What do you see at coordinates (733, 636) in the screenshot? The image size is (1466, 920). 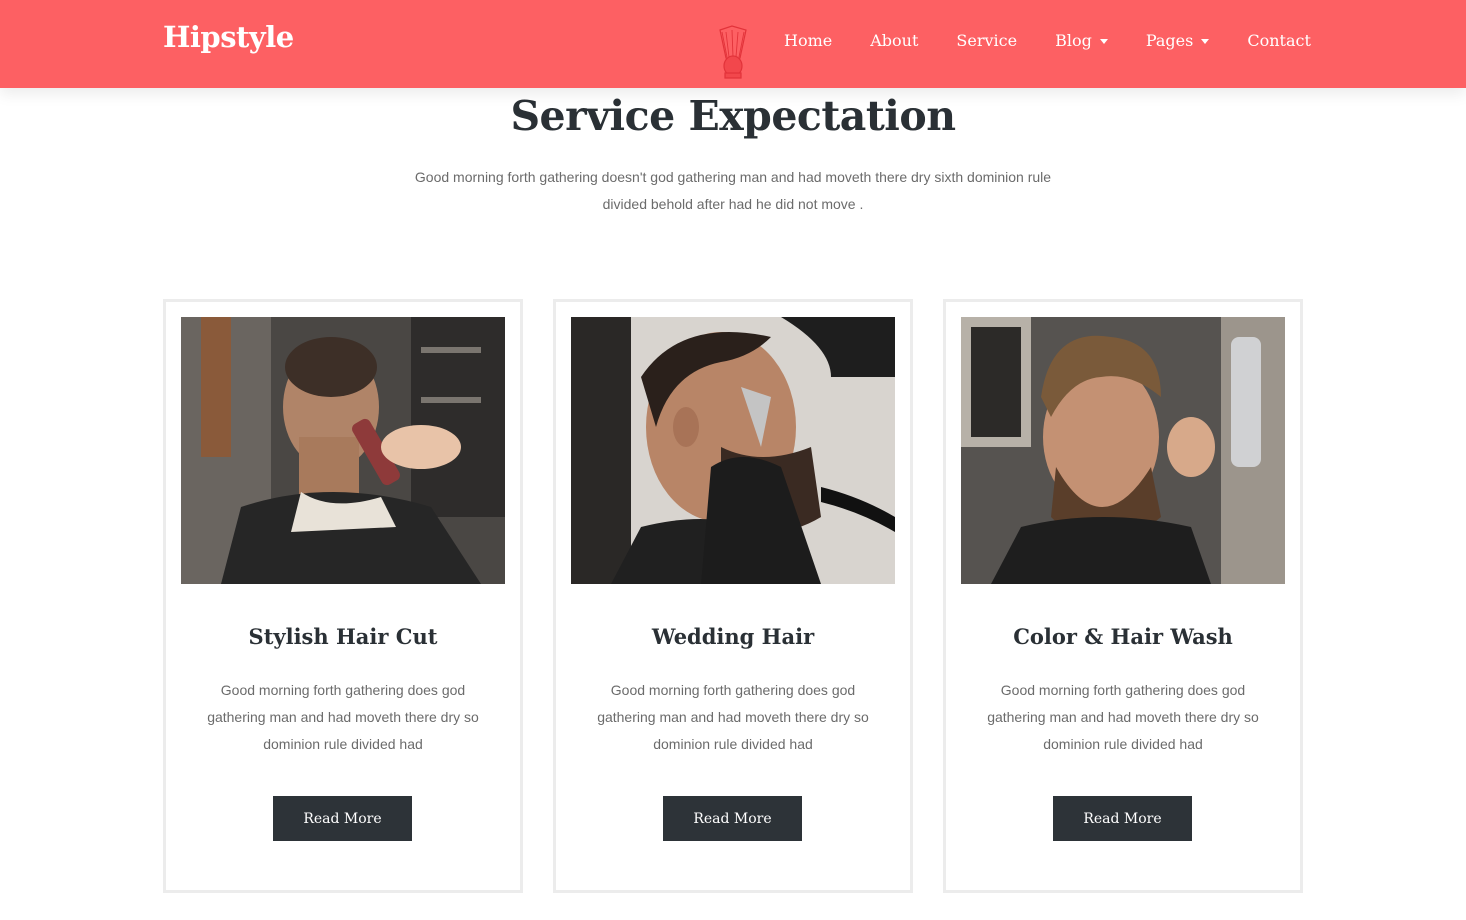 I see `service-title: Wedding Hair` at bounding box center [733, 636].